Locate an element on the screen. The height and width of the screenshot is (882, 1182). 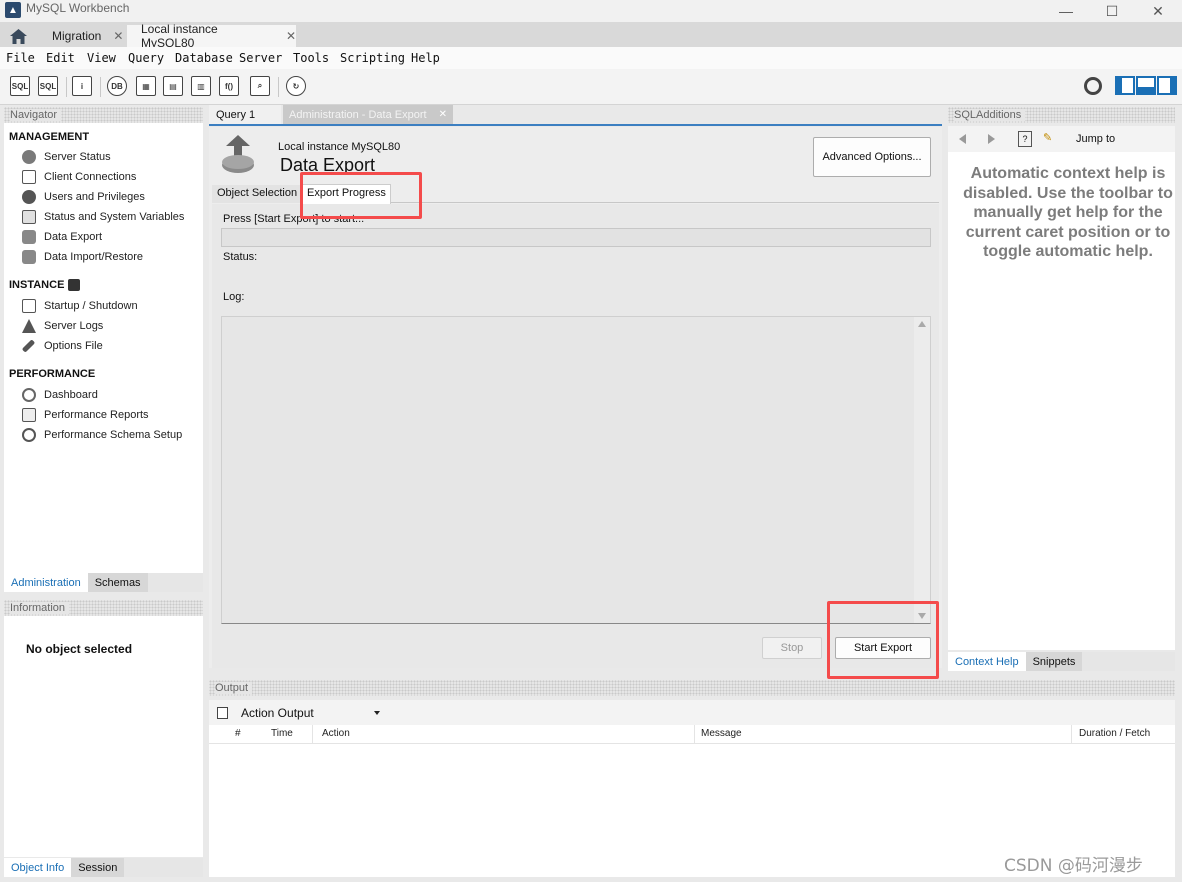
tab-schemas: Schemas is located at coordinates (117, 582).